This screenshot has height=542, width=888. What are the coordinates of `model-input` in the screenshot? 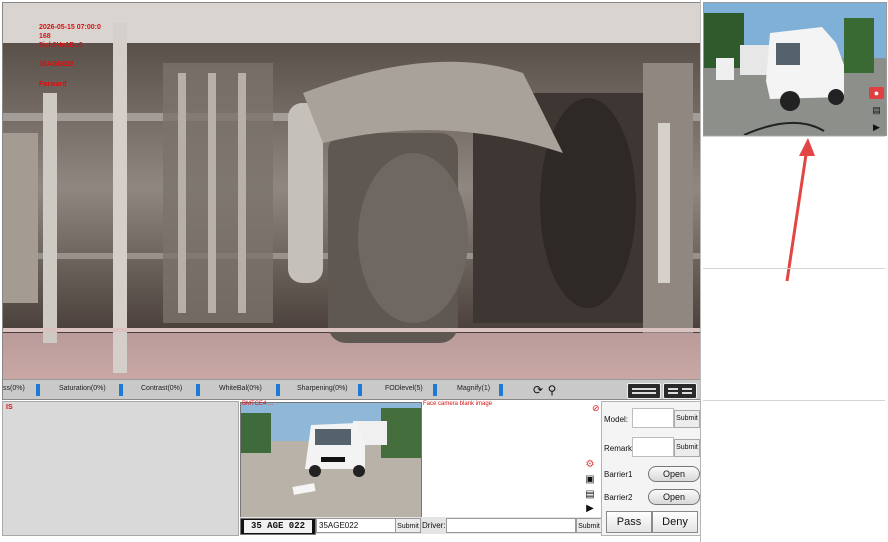 It's located at (653, 418).